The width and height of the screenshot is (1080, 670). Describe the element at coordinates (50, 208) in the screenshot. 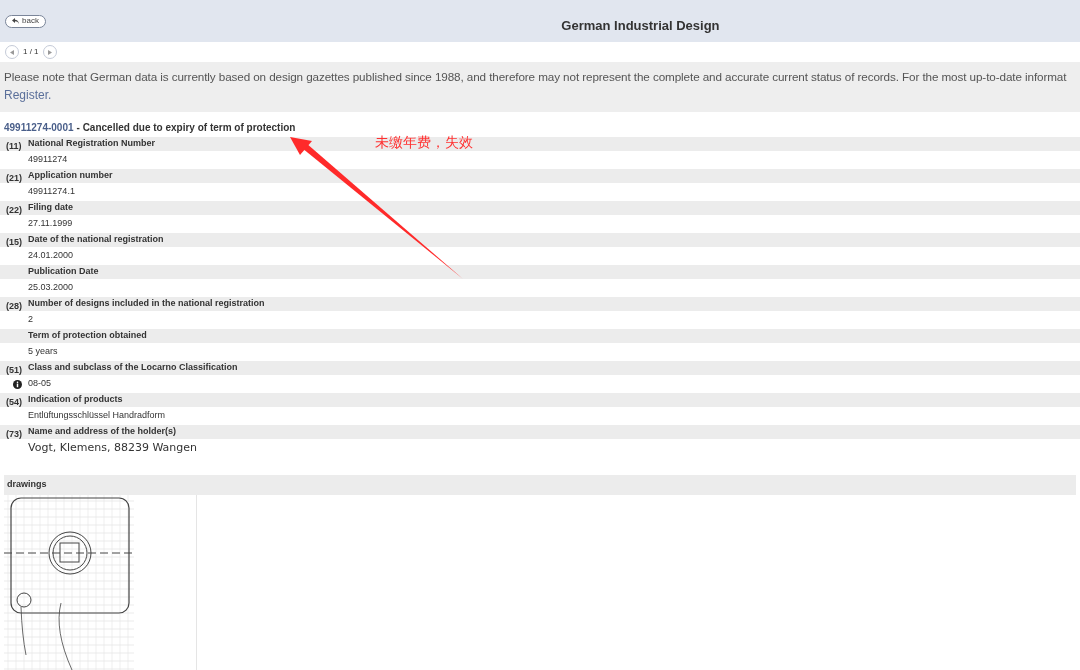

I see `field-label: Filing date` at that location.